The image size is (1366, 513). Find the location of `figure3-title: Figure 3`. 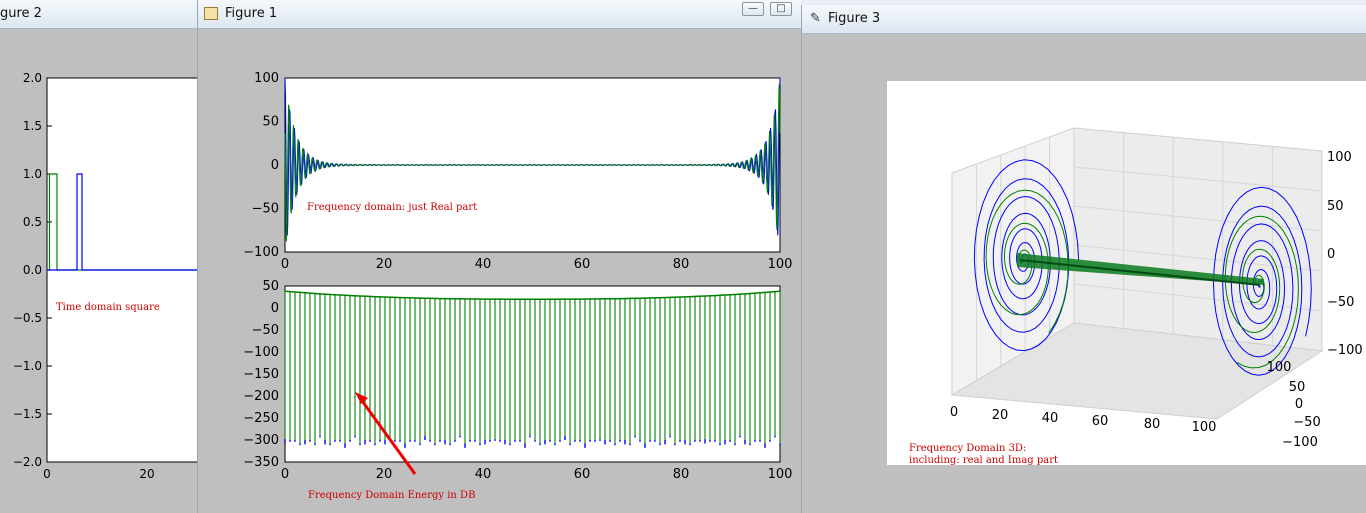

figure3-title: Figure 3 is located at coordinates (854, 18).